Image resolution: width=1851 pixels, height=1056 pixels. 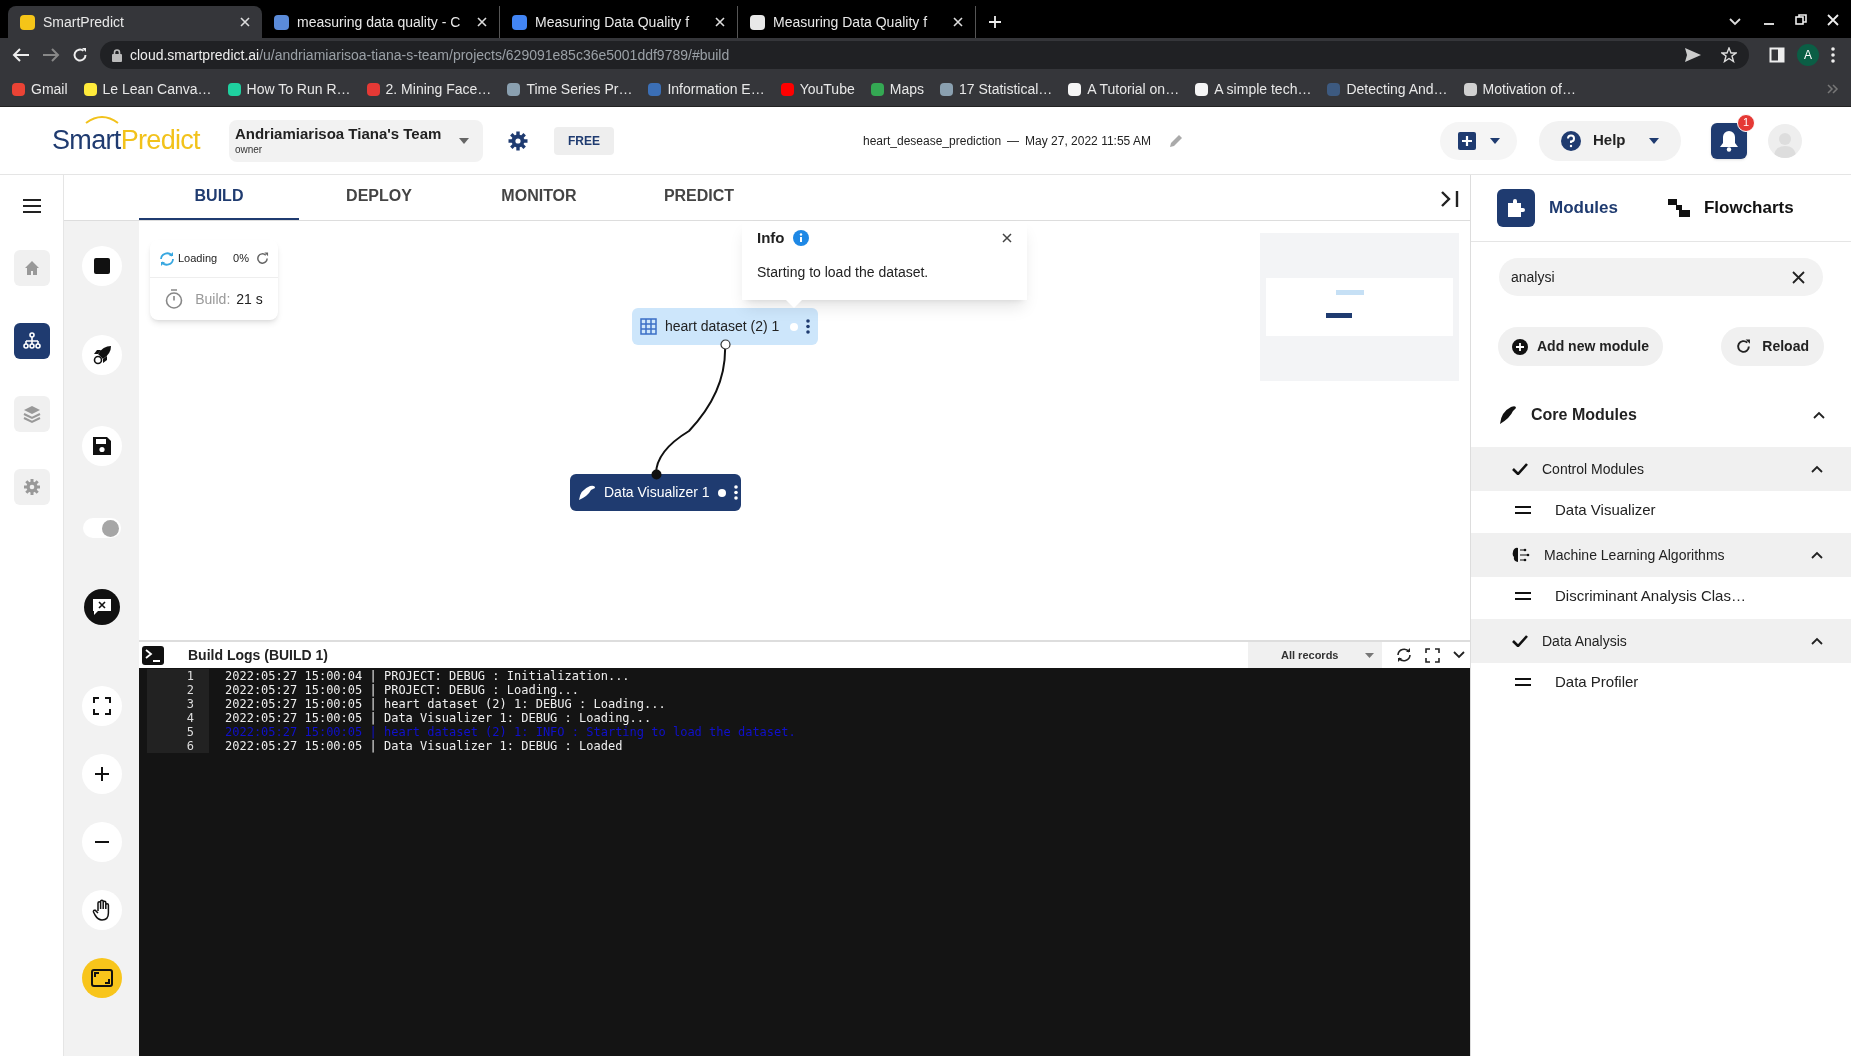 I want to click on progress-percent: 0%, so click(x=241, y=259).